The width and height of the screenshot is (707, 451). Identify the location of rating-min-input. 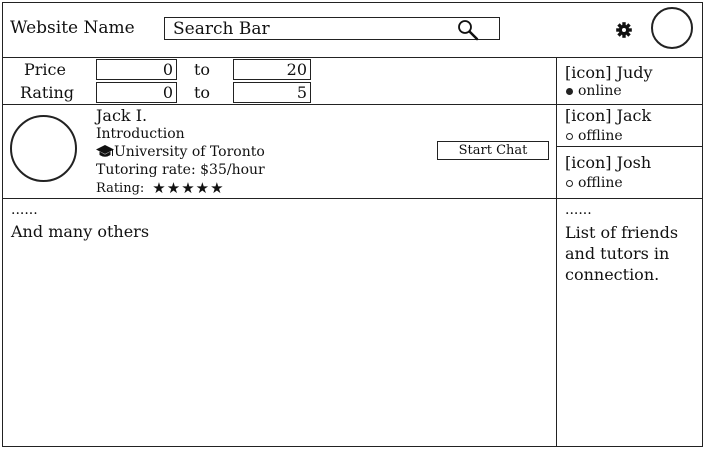
(136, 92).